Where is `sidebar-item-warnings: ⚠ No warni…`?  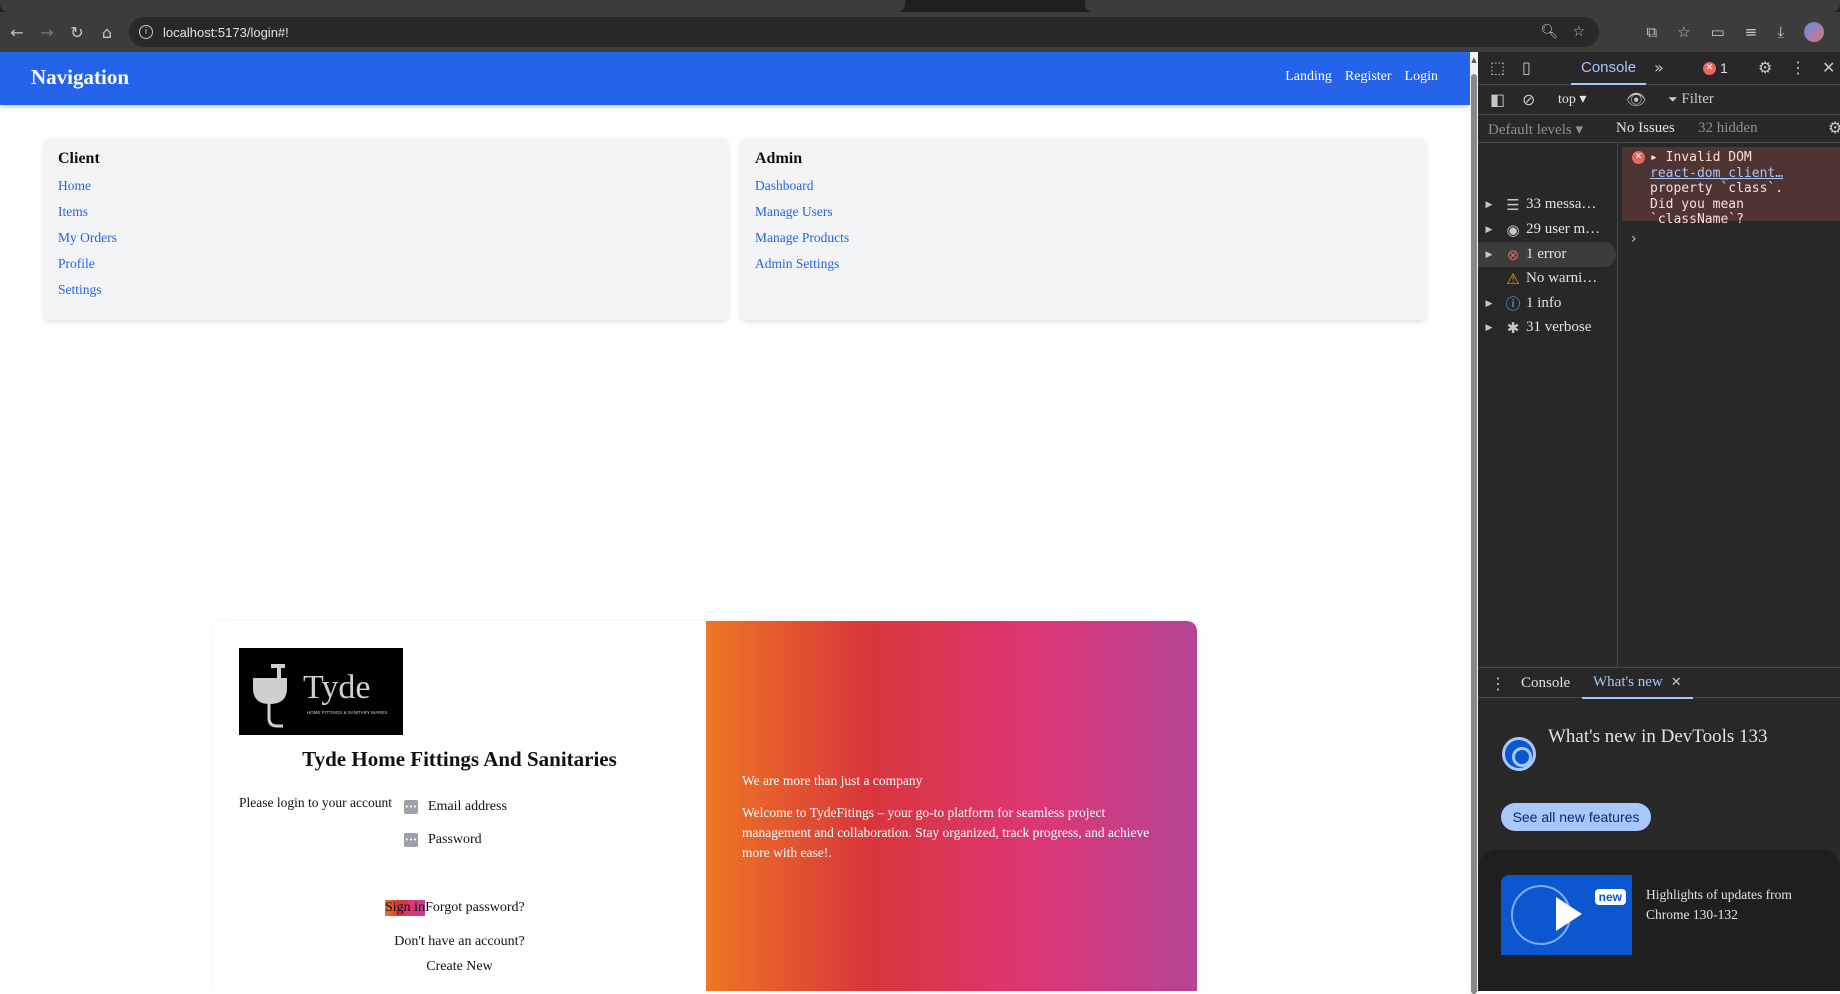
sidebar-item-warnings: ⚠ No warni… is located at coordinates (1547, 278).